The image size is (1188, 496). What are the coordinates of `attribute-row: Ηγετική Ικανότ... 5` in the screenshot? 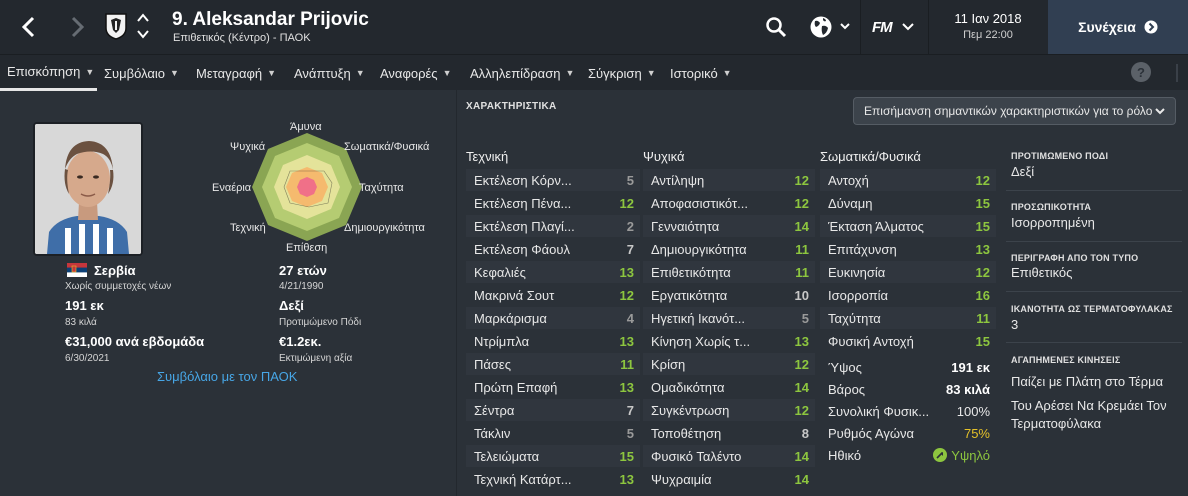 It's located at (729, 318).